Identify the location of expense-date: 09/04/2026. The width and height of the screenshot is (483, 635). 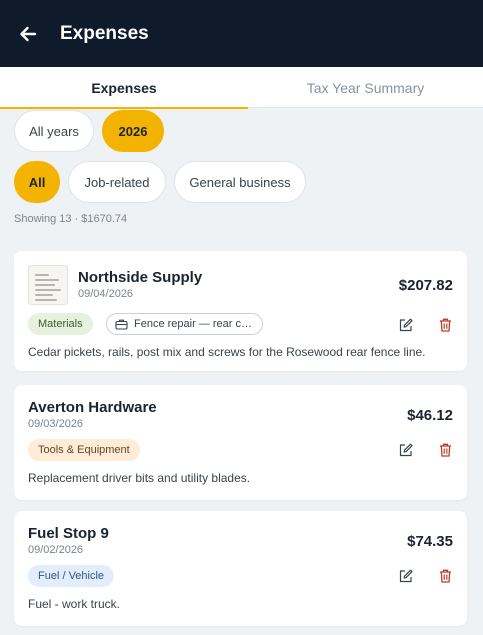
(106, 294).